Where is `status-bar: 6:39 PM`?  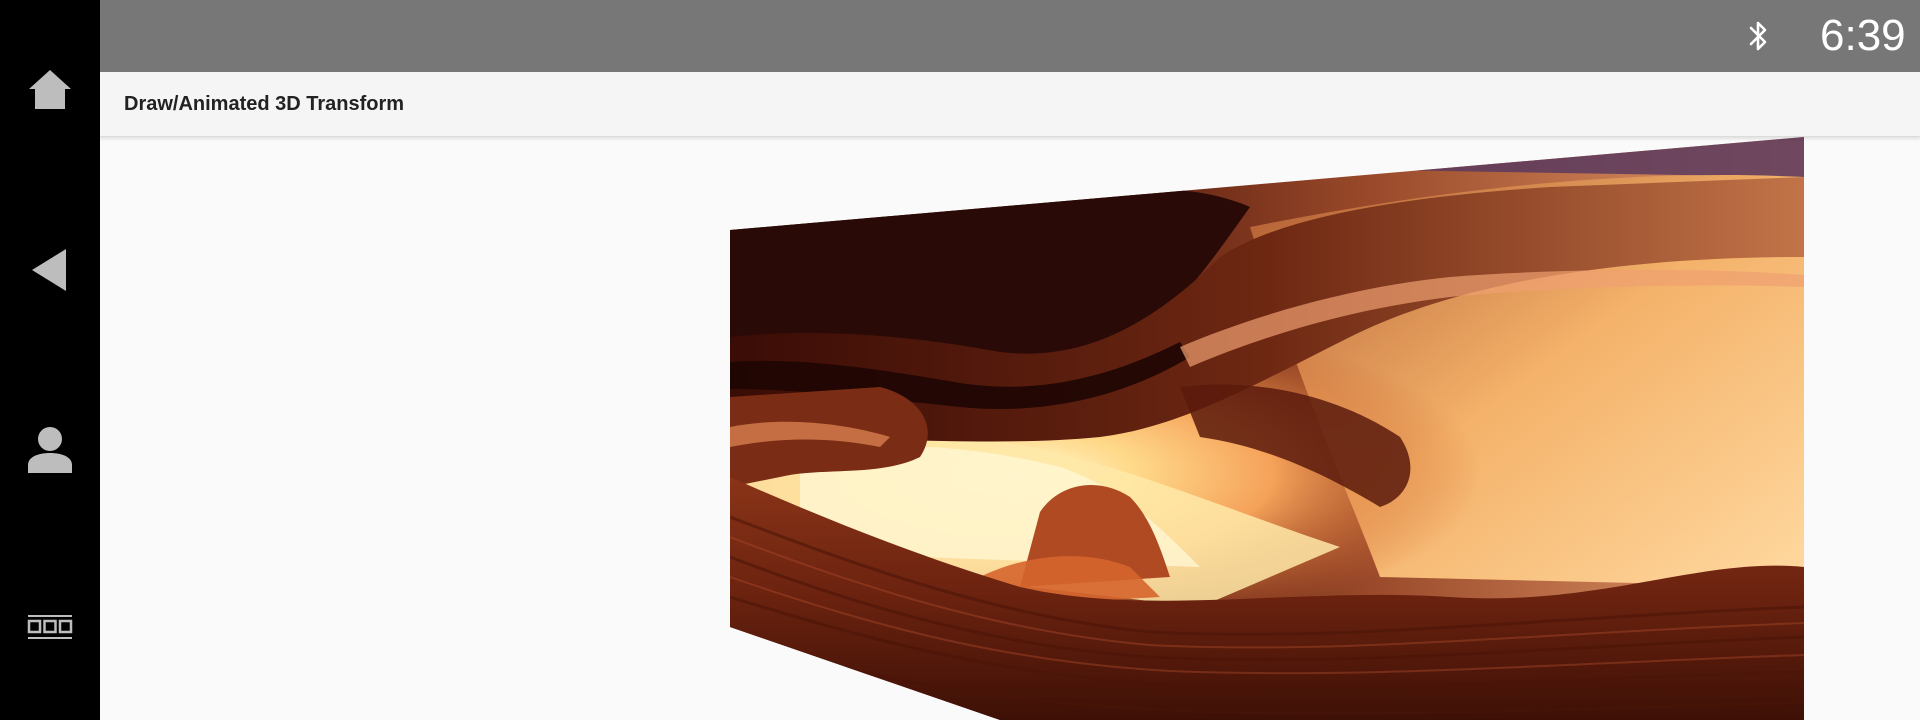
status-bar: 6:39 PM is located at coordinates (1010, 56).